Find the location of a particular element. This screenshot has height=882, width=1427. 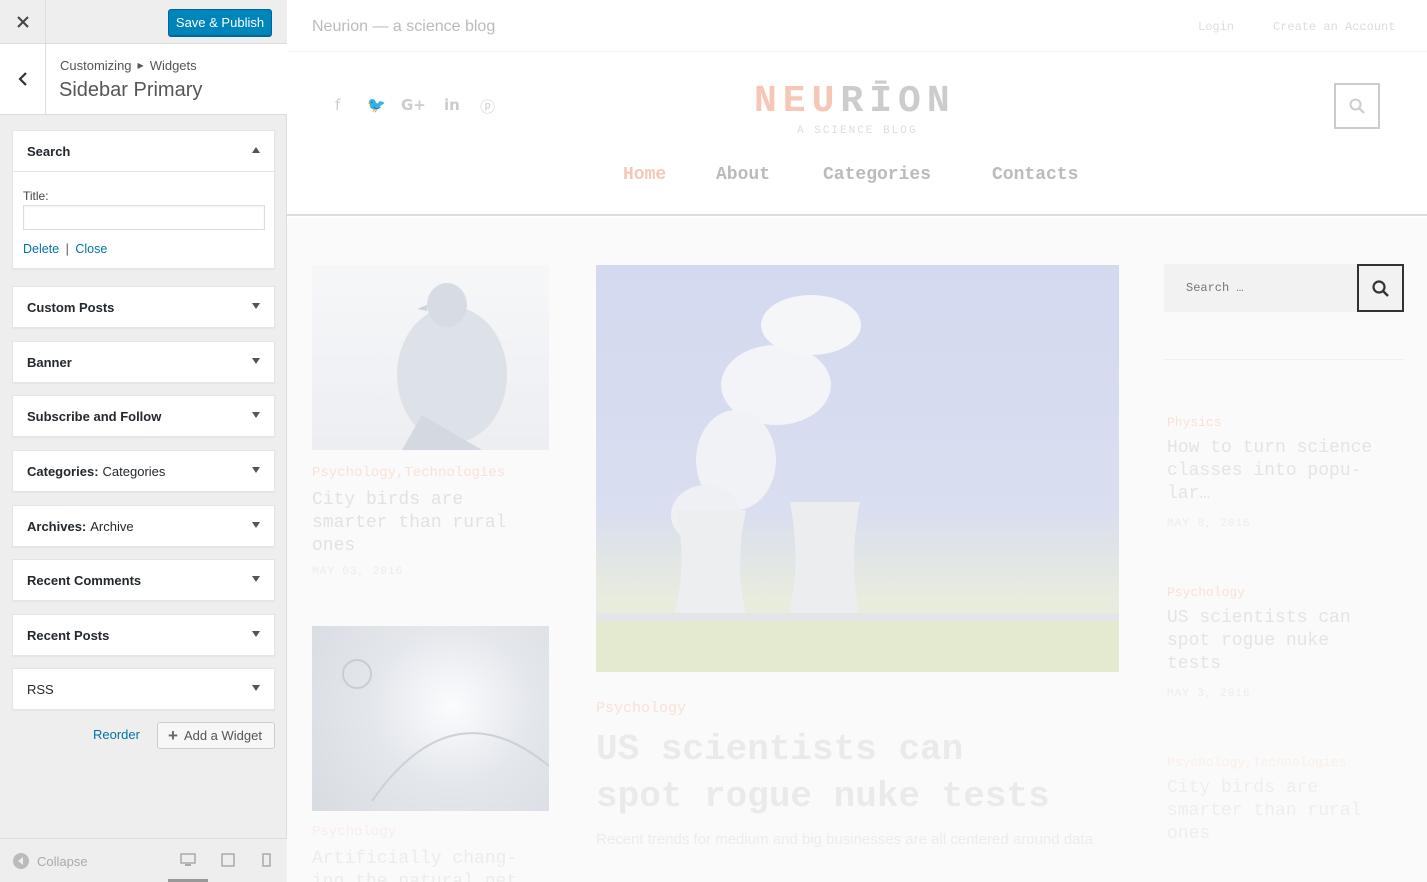

add-widget-button: + Add a Widget is located at coordinates (216, 735).